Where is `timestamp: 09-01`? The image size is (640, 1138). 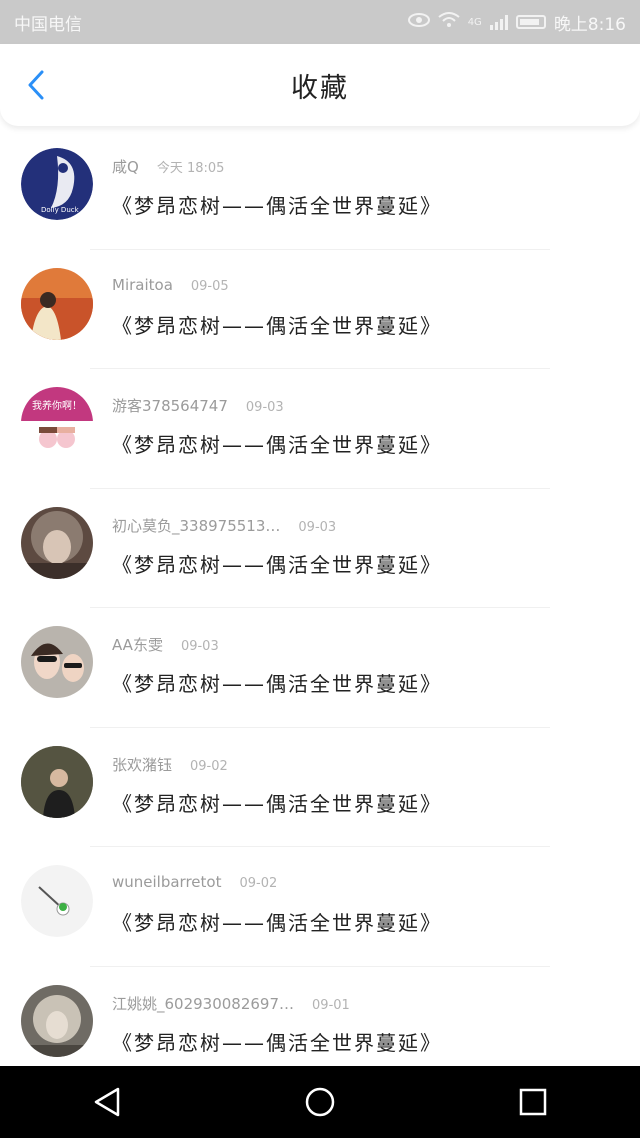
timestamp: 09-01 is located at coordinates (331, 1005).